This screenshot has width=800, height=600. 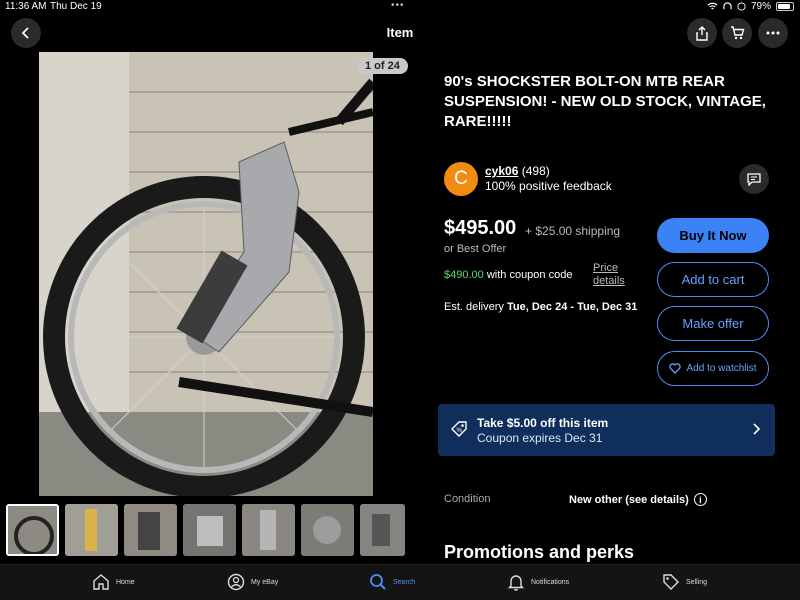 I want to click on coupon-tag-icon: %, so click(x=459, y=429).